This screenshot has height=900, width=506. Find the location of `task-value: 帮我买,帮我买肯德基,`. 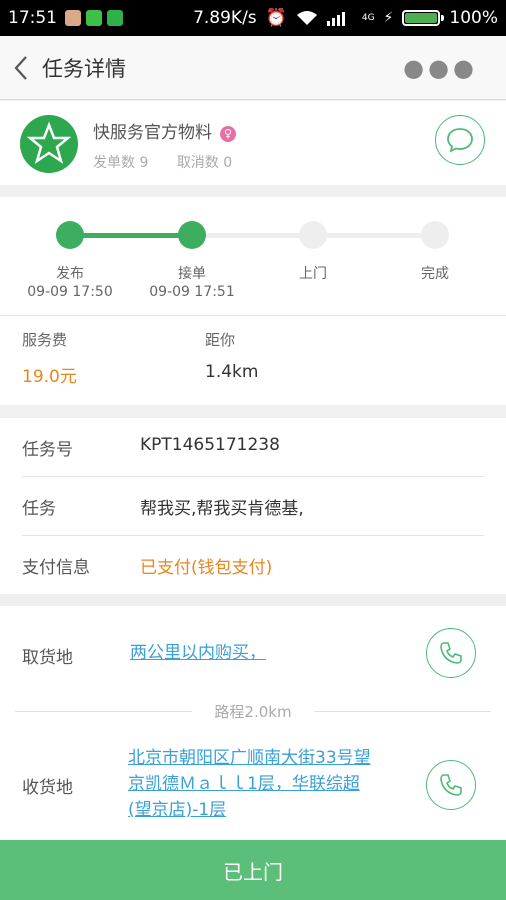

task-value: 帮我买,帮我买肯德基, is located at coordinates (222, 509).